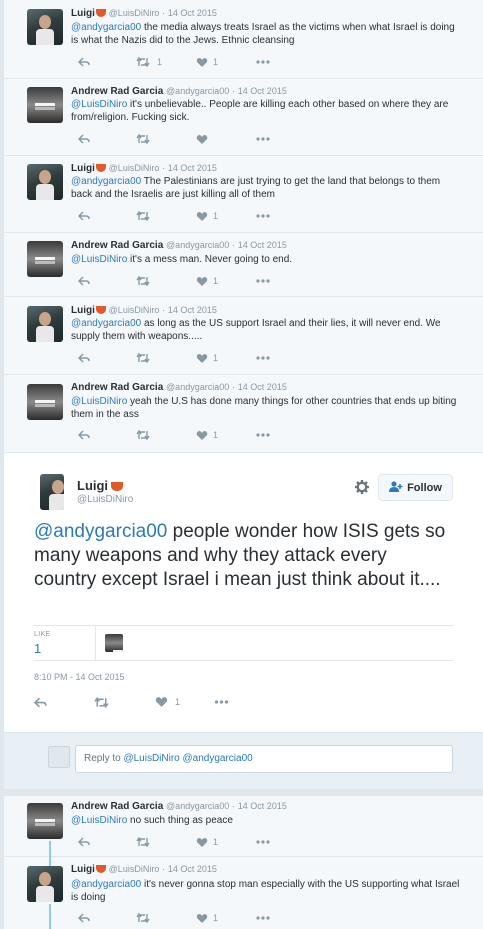 Image resolution: width=483 pixels, height=929 pixels. I want to click on follow-button: Follow, so click(415, 487).